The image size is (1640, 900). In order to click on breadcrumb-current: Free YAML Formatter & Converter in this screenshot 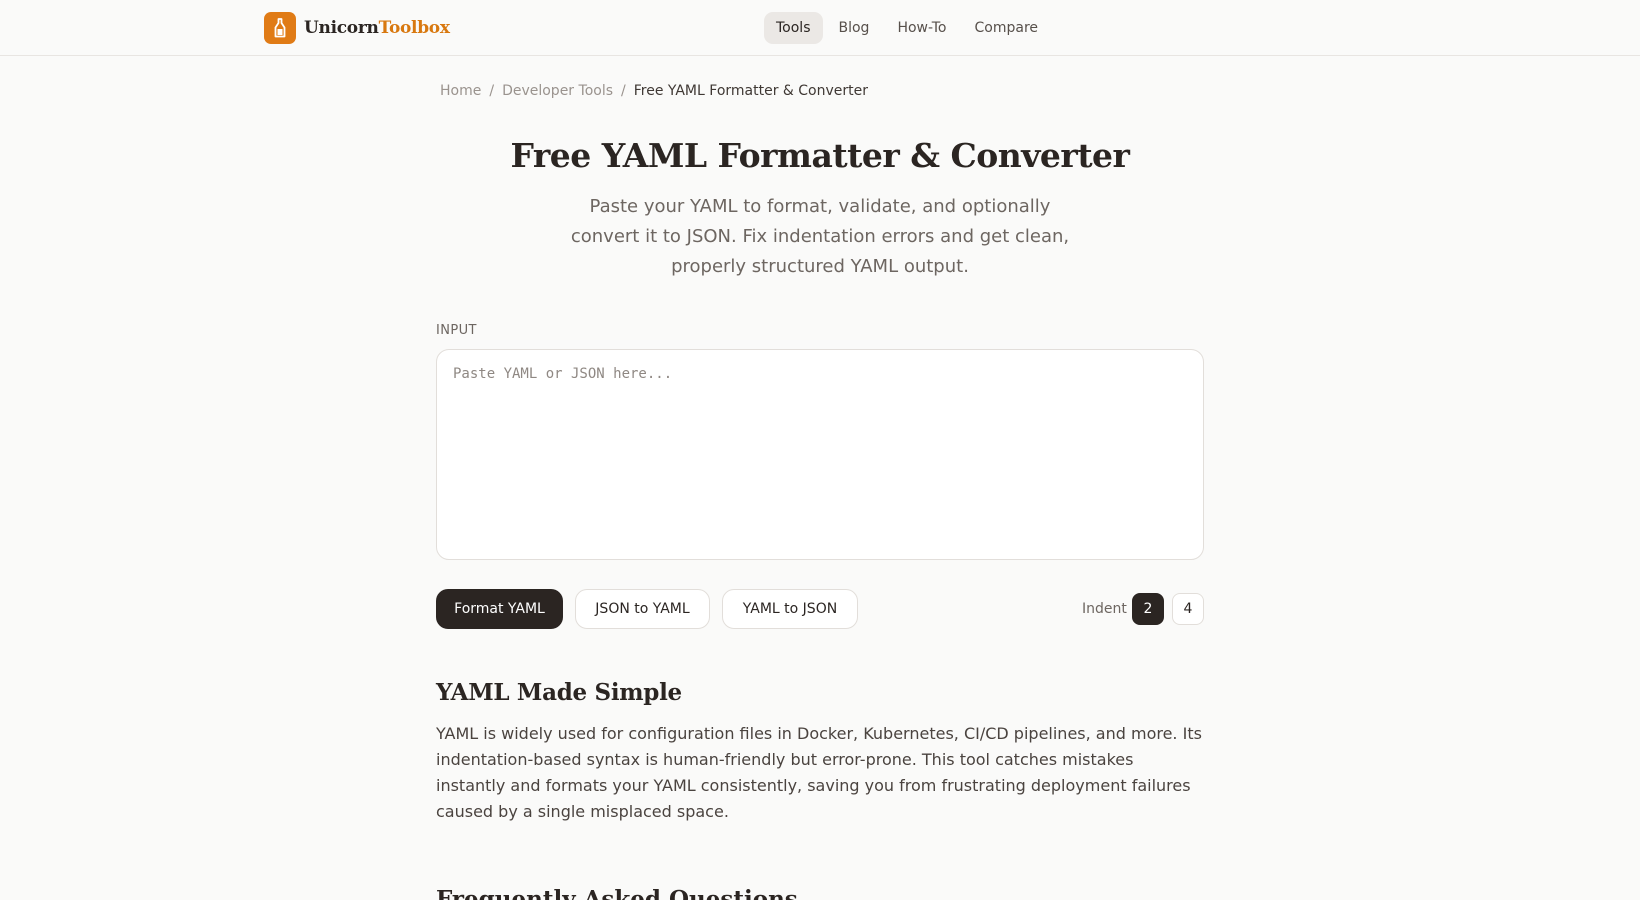, I will do `click(751, 91)`.